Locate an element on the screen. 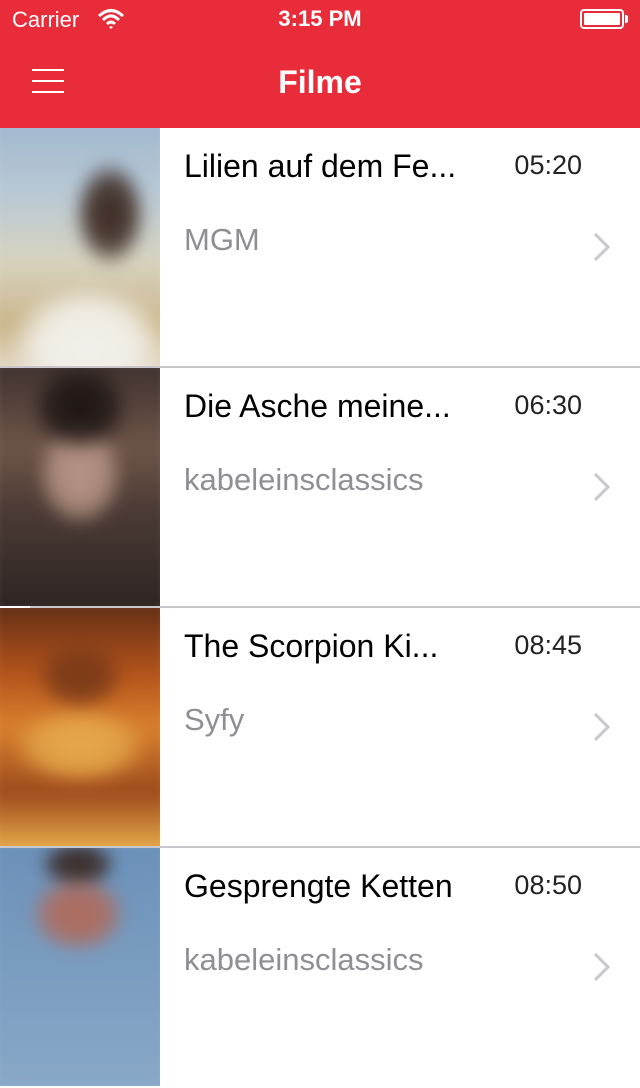 The height and width of the screenshot is (1088, 640). air-time: 08:45 is located at coordinates (548, 645).